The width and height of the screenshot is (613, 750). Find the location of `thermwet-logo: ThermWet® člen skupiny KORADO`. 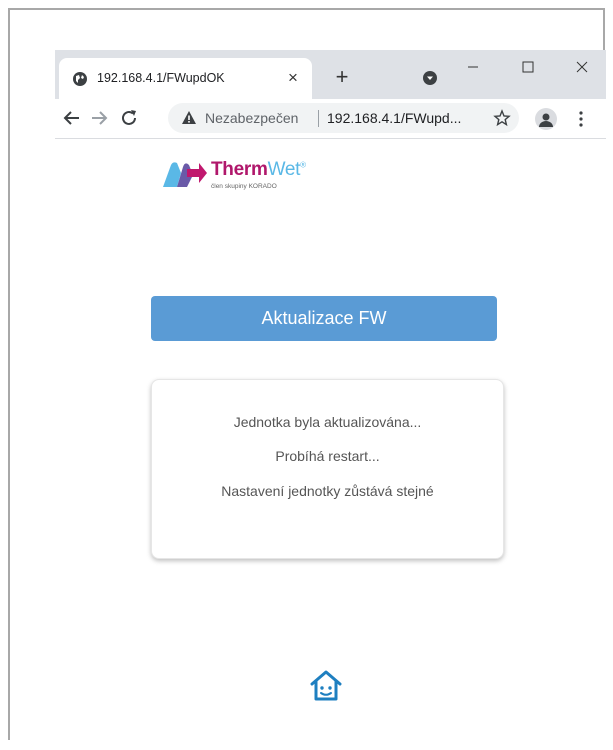

thermwet-logo: ThermWet® člen skupiny KORADO is located at coordinates (263, 173).